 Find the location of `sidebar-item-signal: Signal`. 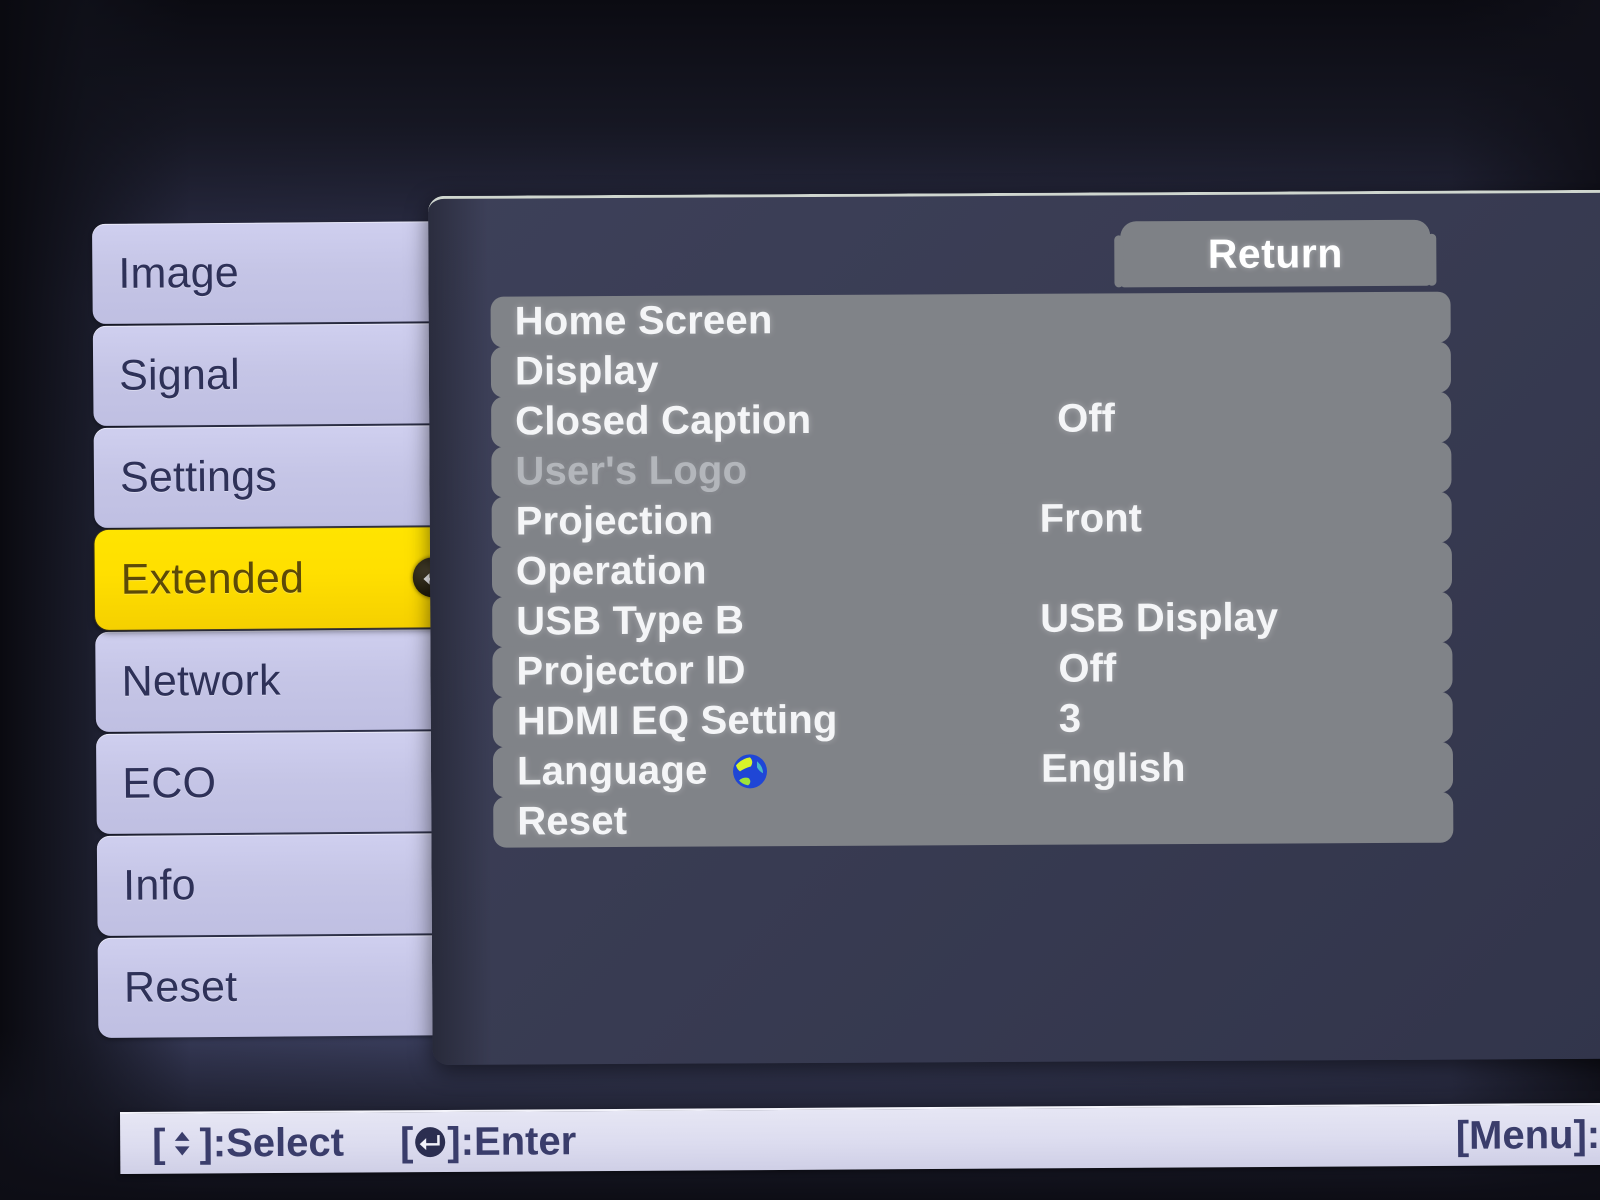

sidebar-item-signal: Signal is located at coordinates (287, 374).